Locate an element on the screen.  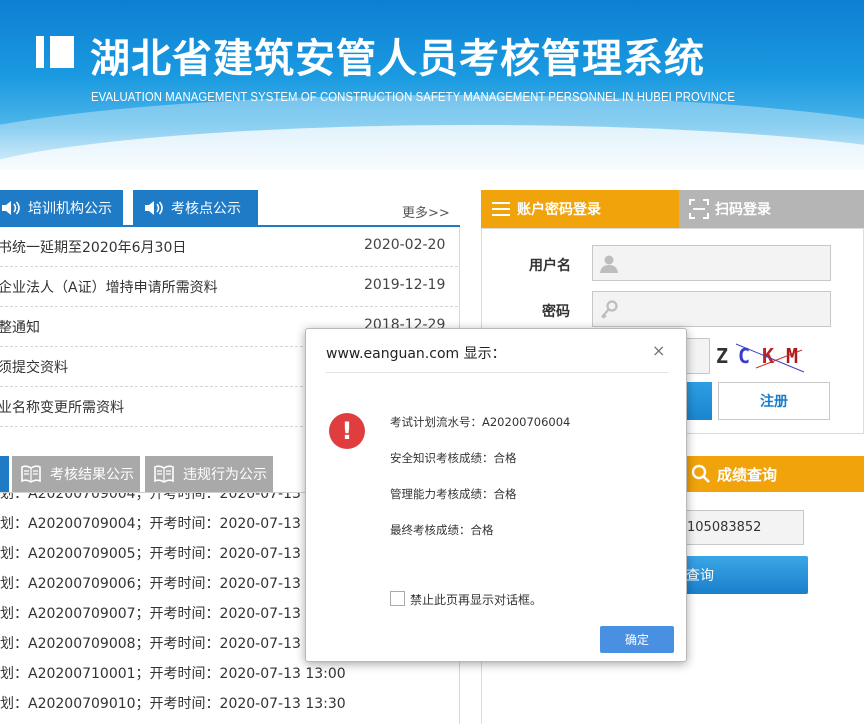
key-icon is located at coordinates (609, 309).